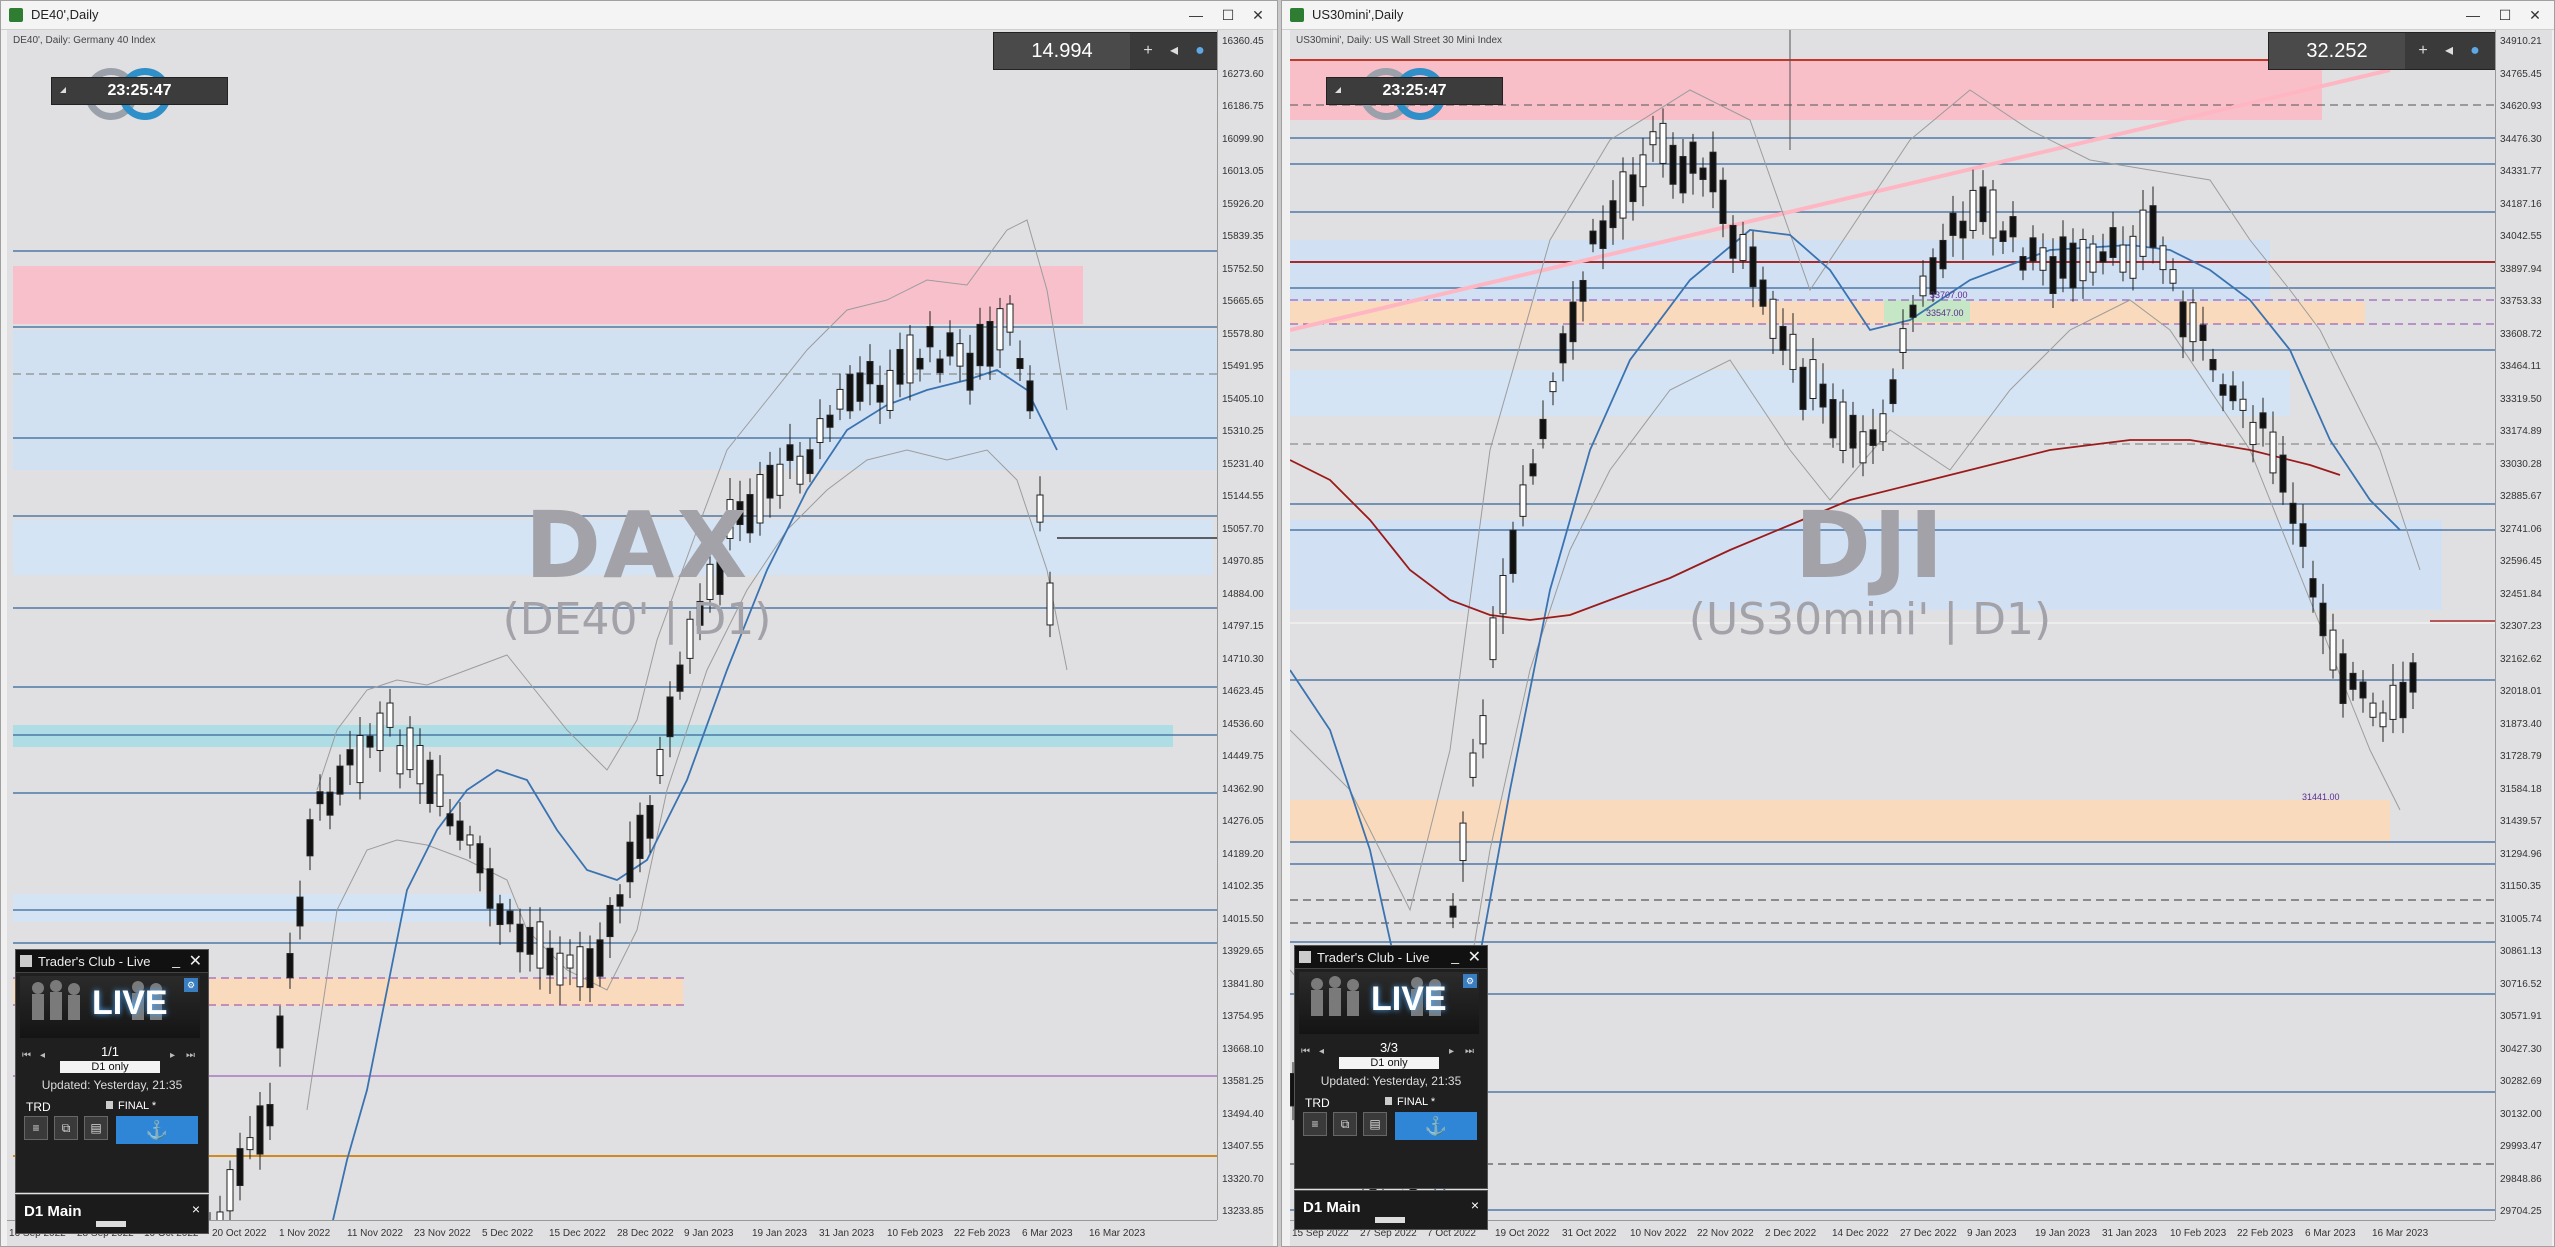  Describe the element at coordinates (1243, 984) in the screenshot. I see `price-label: 13841.80` at that location.